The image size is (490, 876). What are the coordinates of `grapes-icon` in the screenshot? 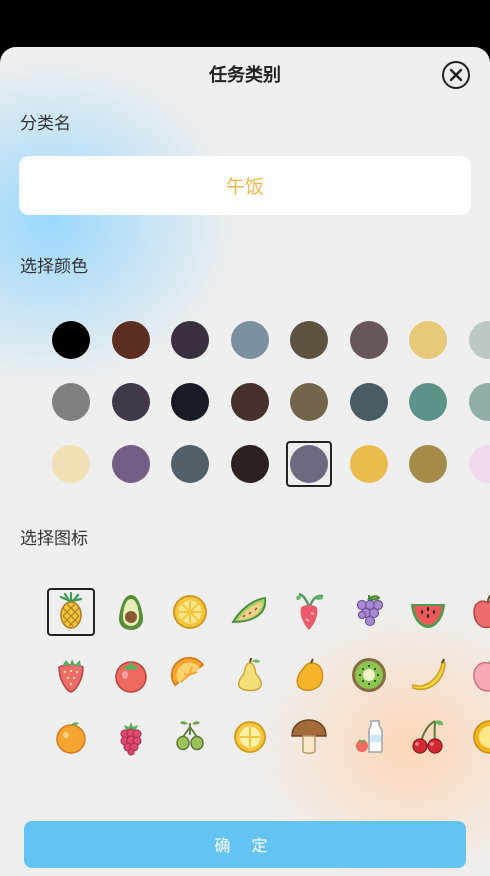 It's located at (369, 612).